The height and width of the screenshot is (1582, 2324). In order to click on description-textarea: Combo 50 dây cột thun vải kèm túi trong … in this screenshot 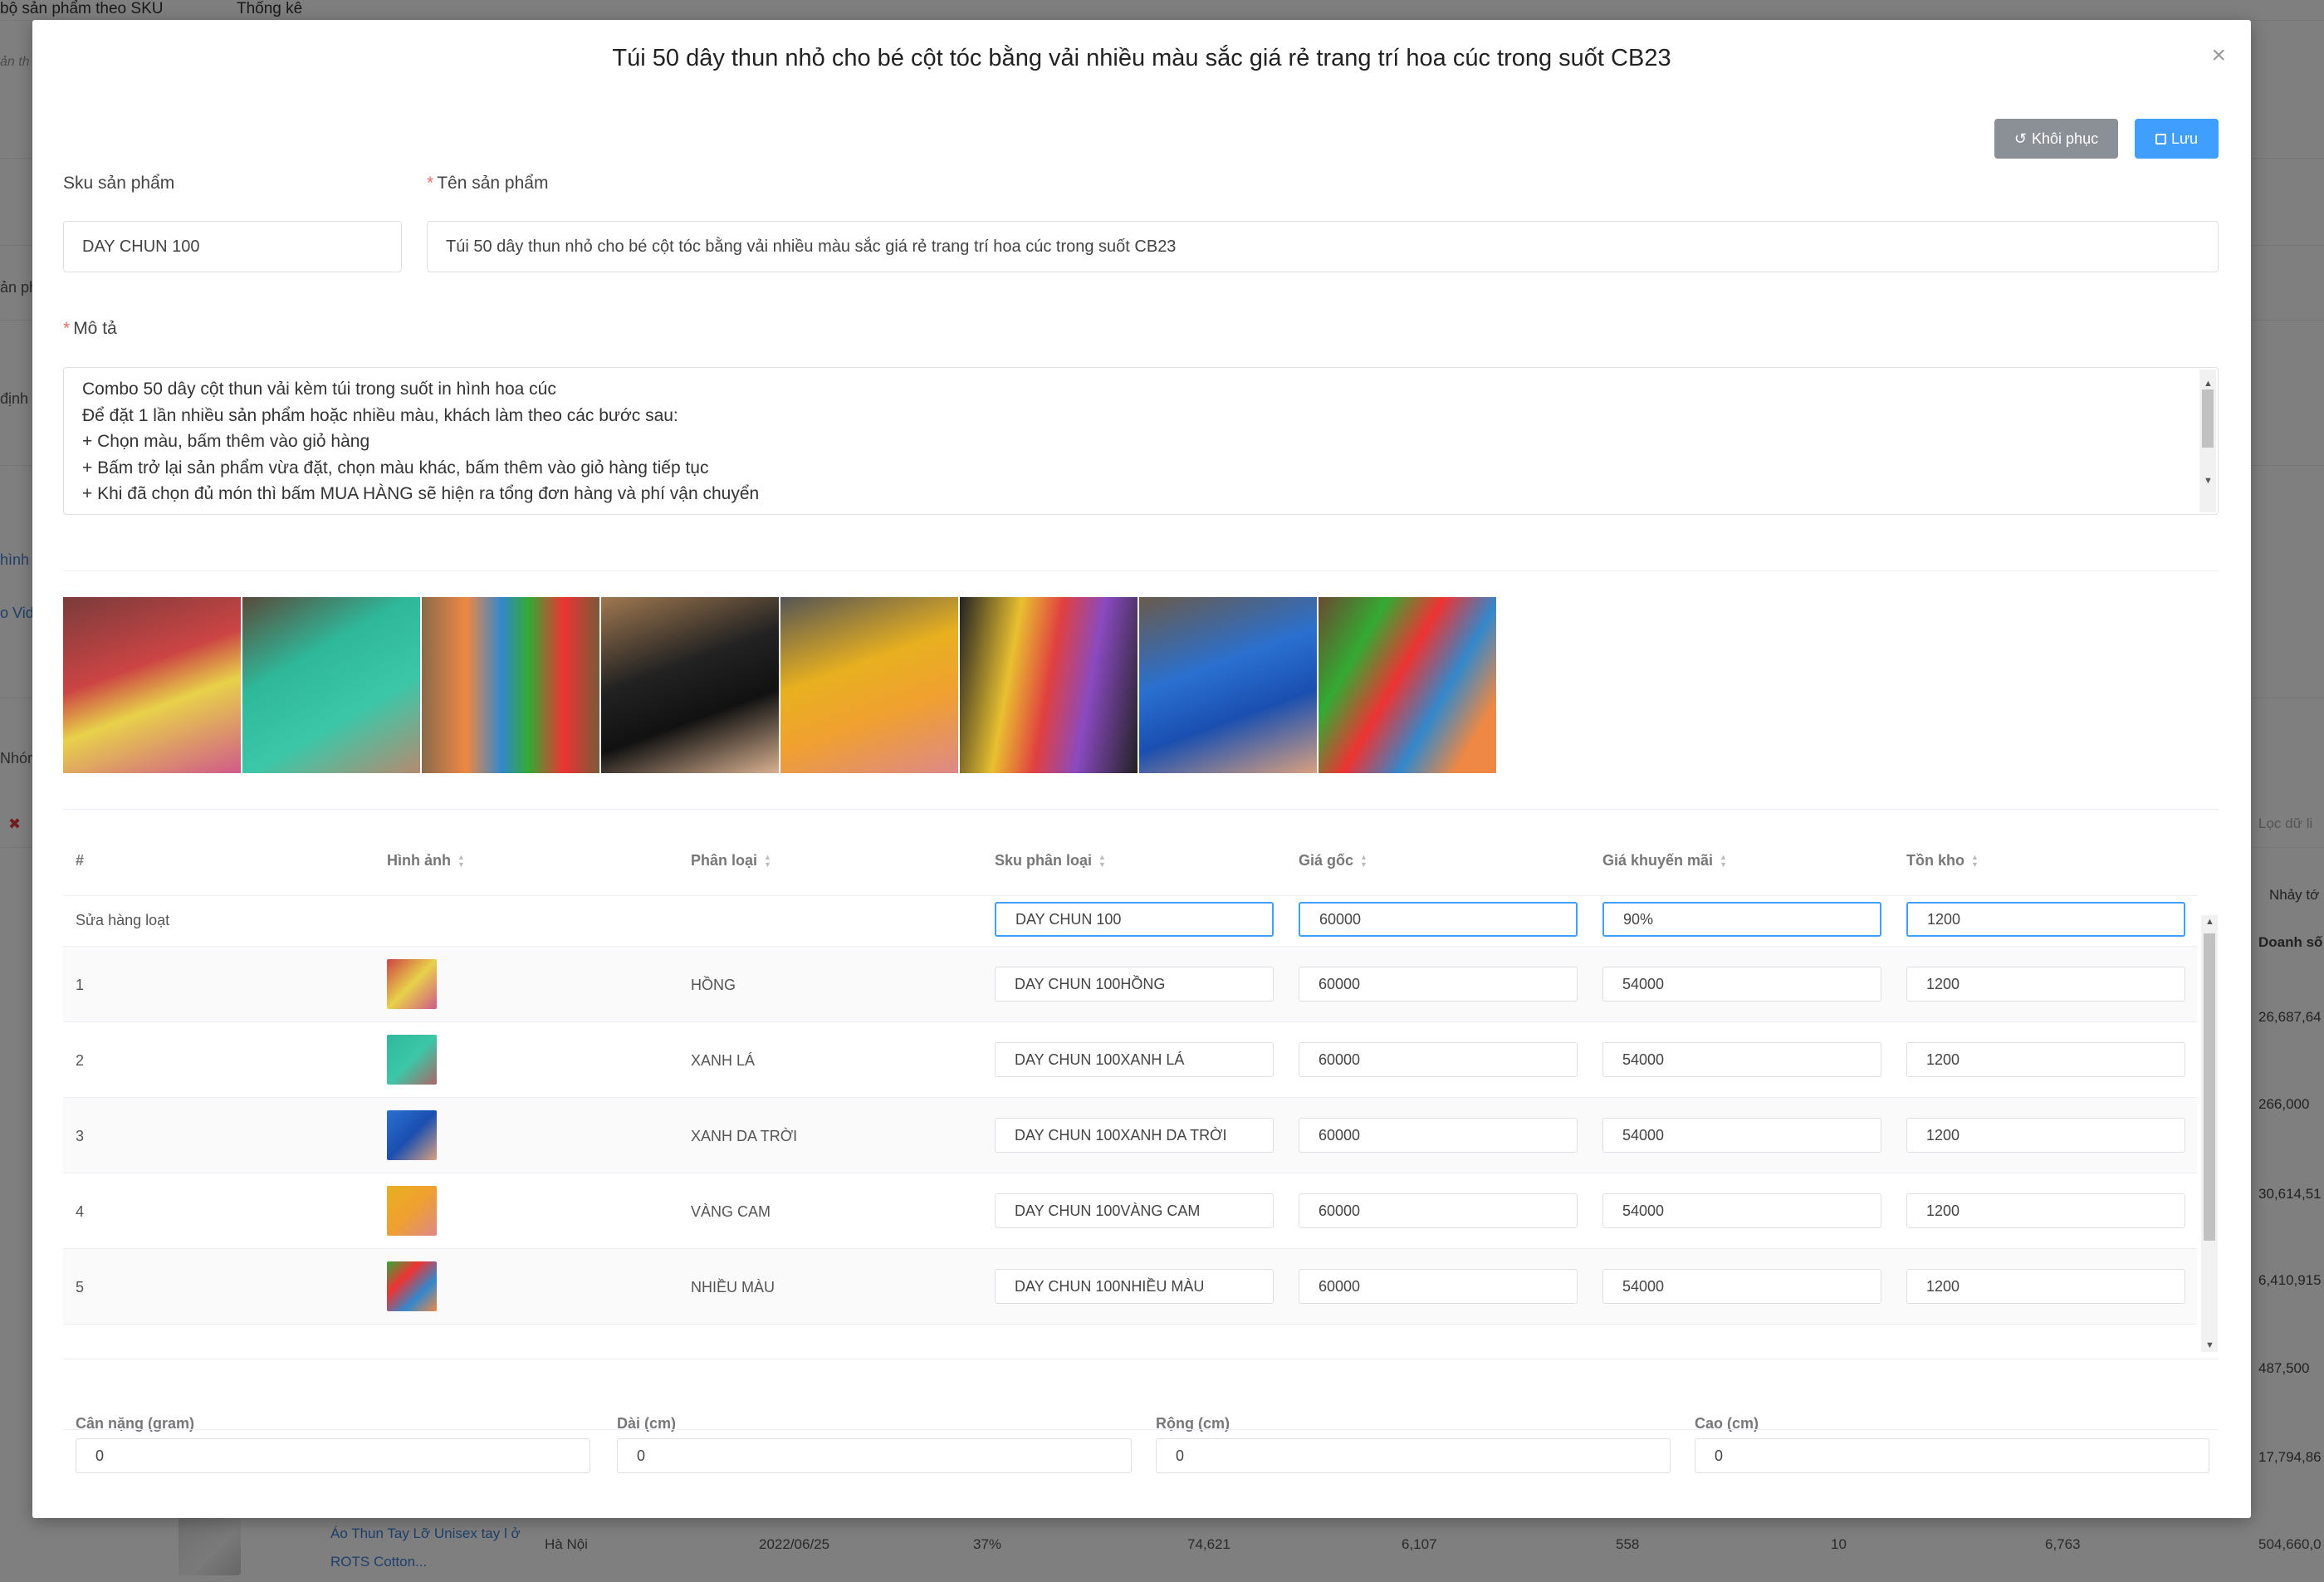, I will do `click(1141, 441)`.